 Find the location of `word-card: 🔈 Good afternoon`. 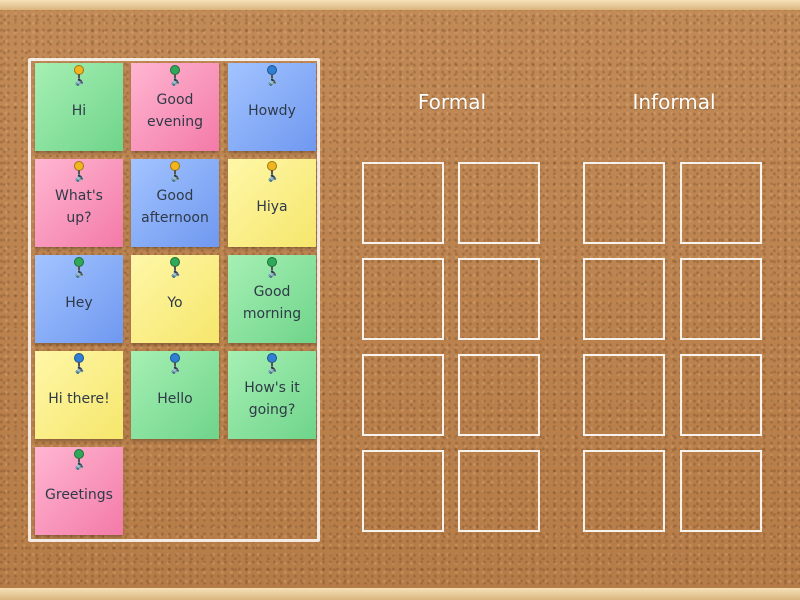

word-card: 🔈 Good afternoon is located at coordinates (175, 203).